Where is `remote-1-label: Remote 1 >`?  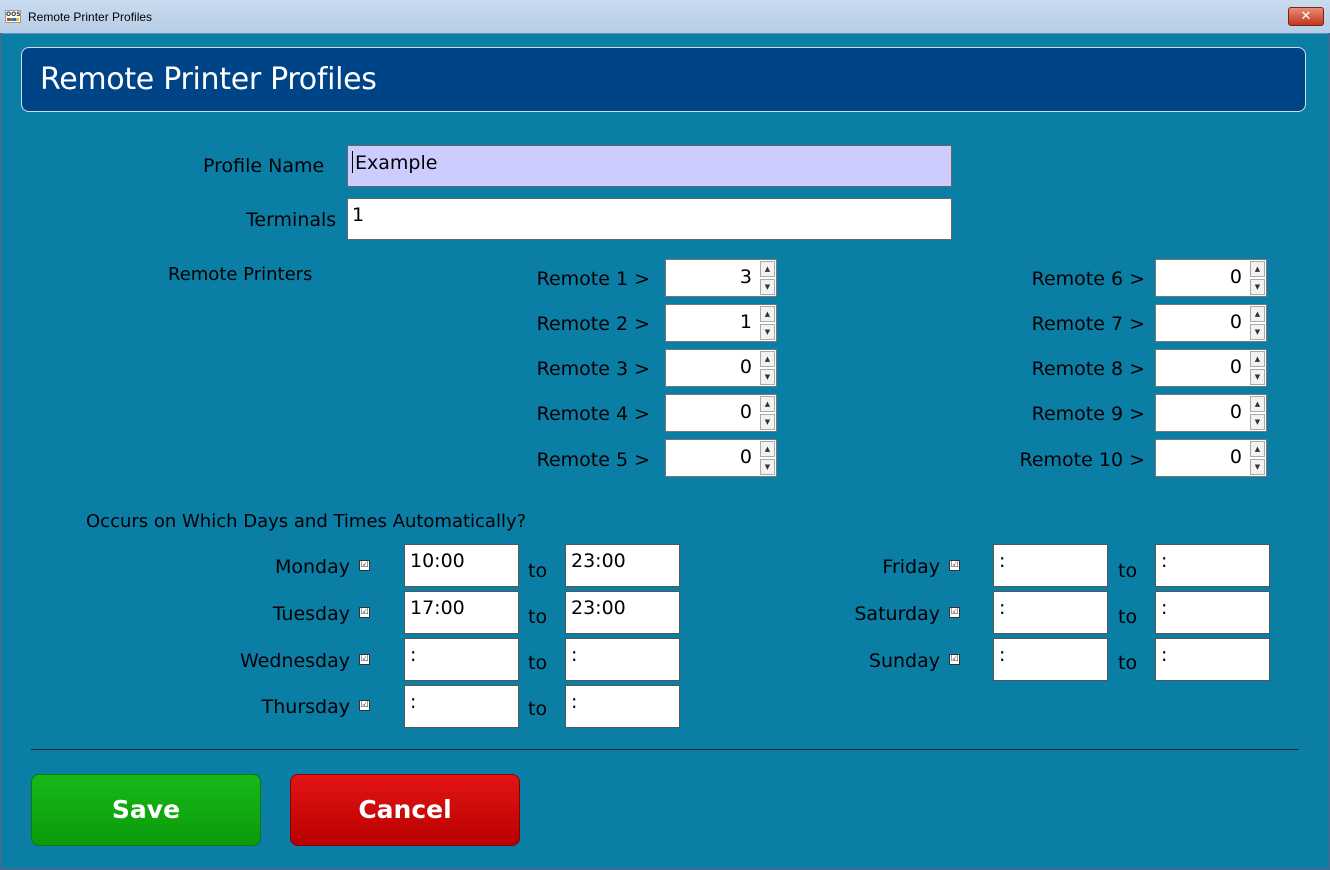
remote-1-label: Remote 1 > is located at coordinates (593, 279).